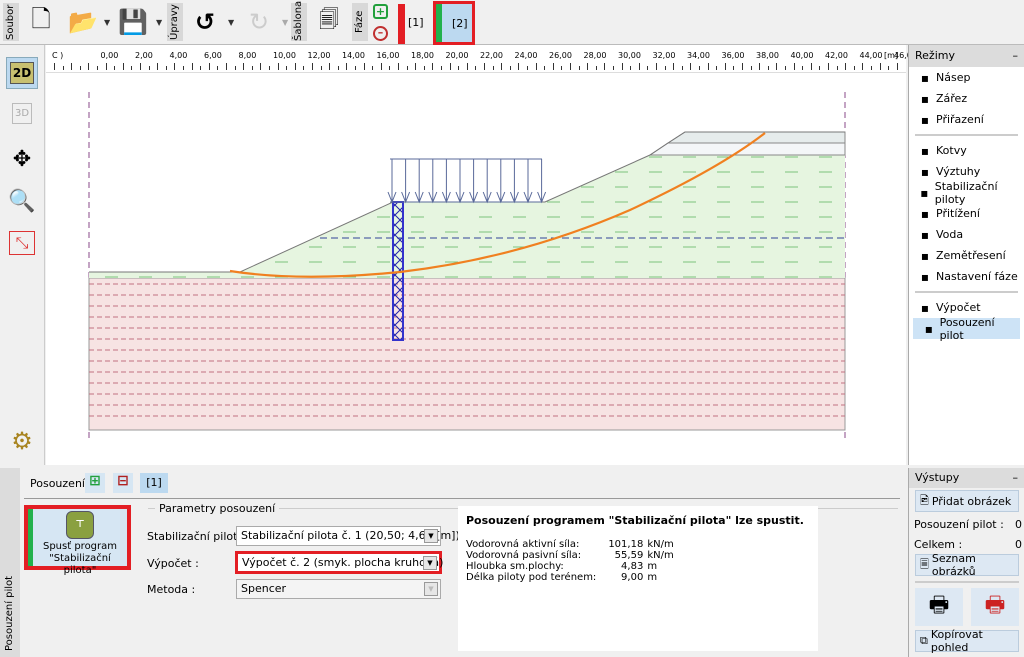 The width and height of the screenshot is (1024, 657). What do you see at coordinates (109, 55) in the screenshot?
I see `ruler-tick-label: 0,00` at bounding box center [109, 55].